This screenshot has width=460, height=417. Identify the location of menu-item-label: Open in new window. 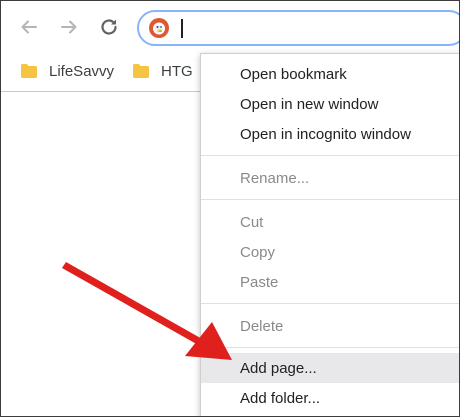
(309, 104).